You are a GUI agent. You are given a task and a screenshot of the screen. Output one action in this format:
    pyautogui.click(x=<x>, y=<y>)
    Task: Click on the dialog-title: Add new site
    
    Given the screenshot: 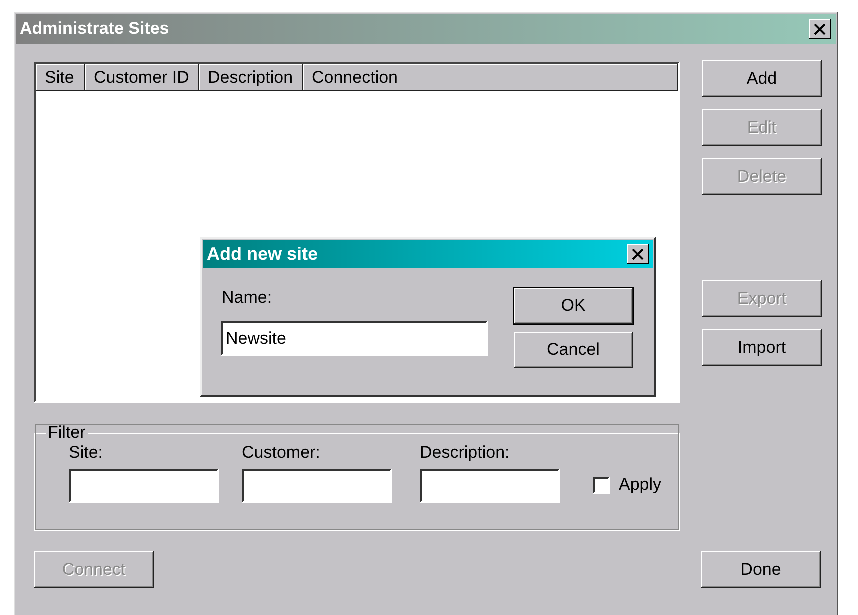 What is the action you would take?
    pyautogui.click(x=262, y=254)
    